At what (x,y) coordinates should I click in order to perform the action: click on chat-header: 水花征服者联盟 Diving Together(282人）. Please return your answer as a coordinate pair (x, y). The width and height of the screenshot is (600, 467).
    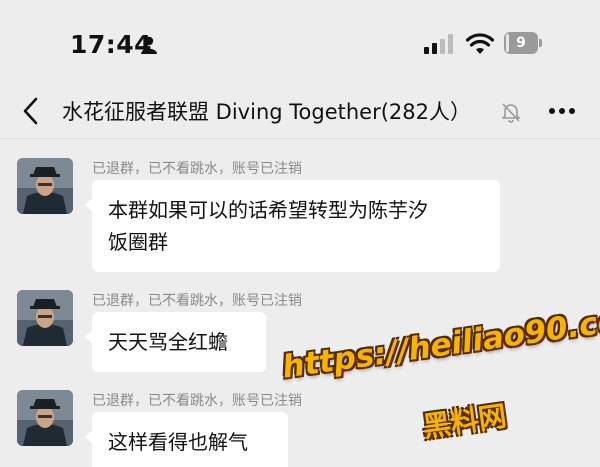
    Looking at the image, I should click on (300, 111).